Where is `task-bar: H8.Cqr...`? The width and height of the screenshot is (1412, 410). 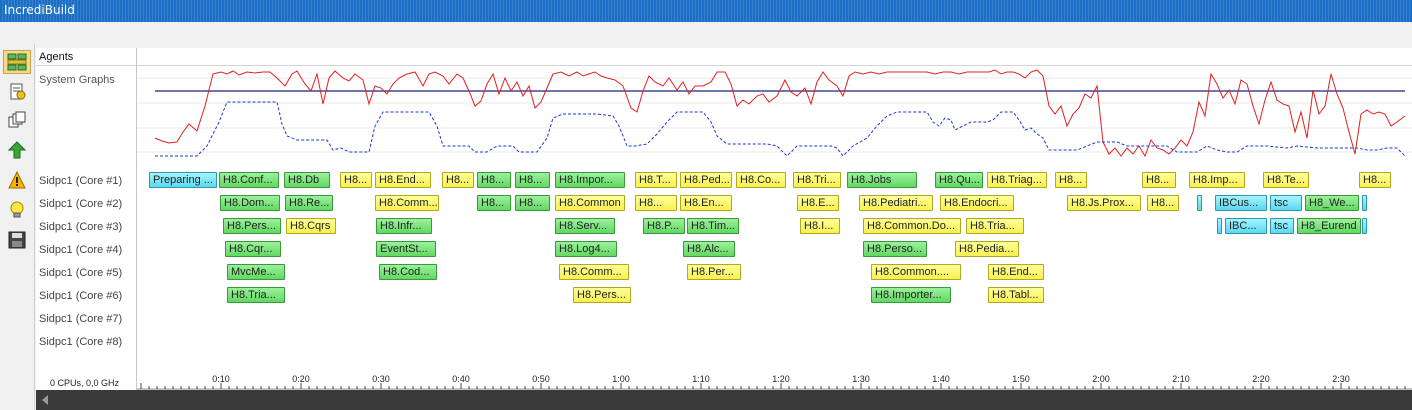
task-bar: H8.Cqr... is located at coordinates (253, 249).